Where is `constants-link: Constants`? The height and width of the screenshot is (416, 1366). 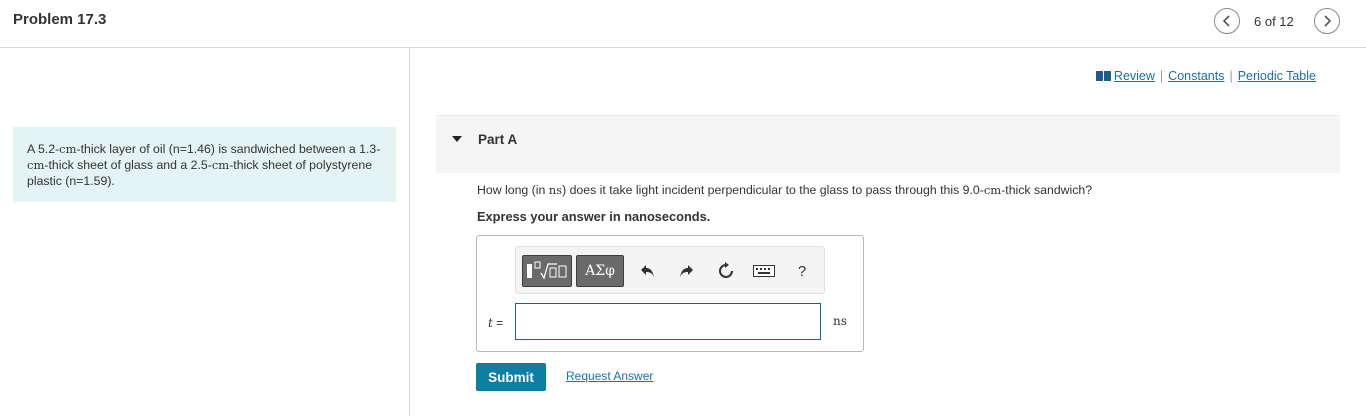
constants-link: Constants is located at coordinates (1196, 76).